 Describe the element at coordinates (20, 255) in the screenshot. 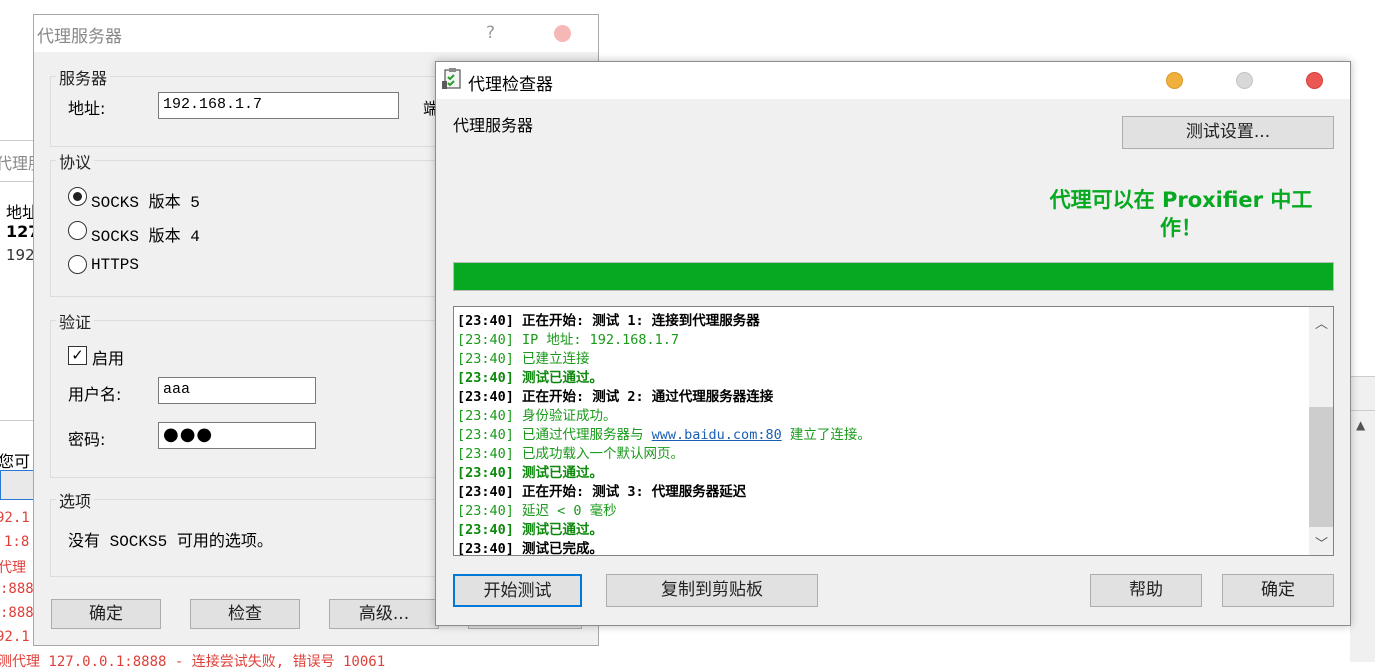

I see `background-row-2: 192` at that location.